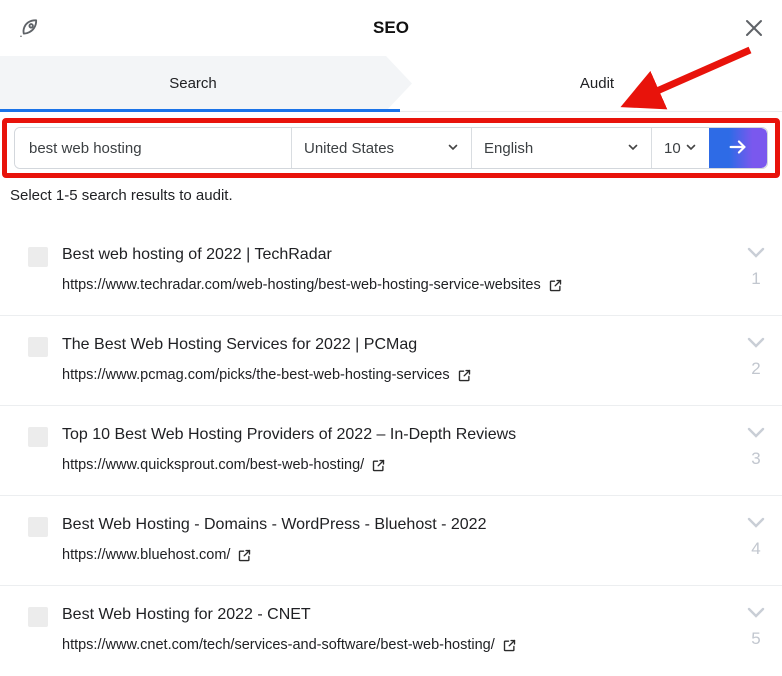 The width and height of the screenshot is (782, 676). I want to click on page-title: SEO, so click(391, 27).